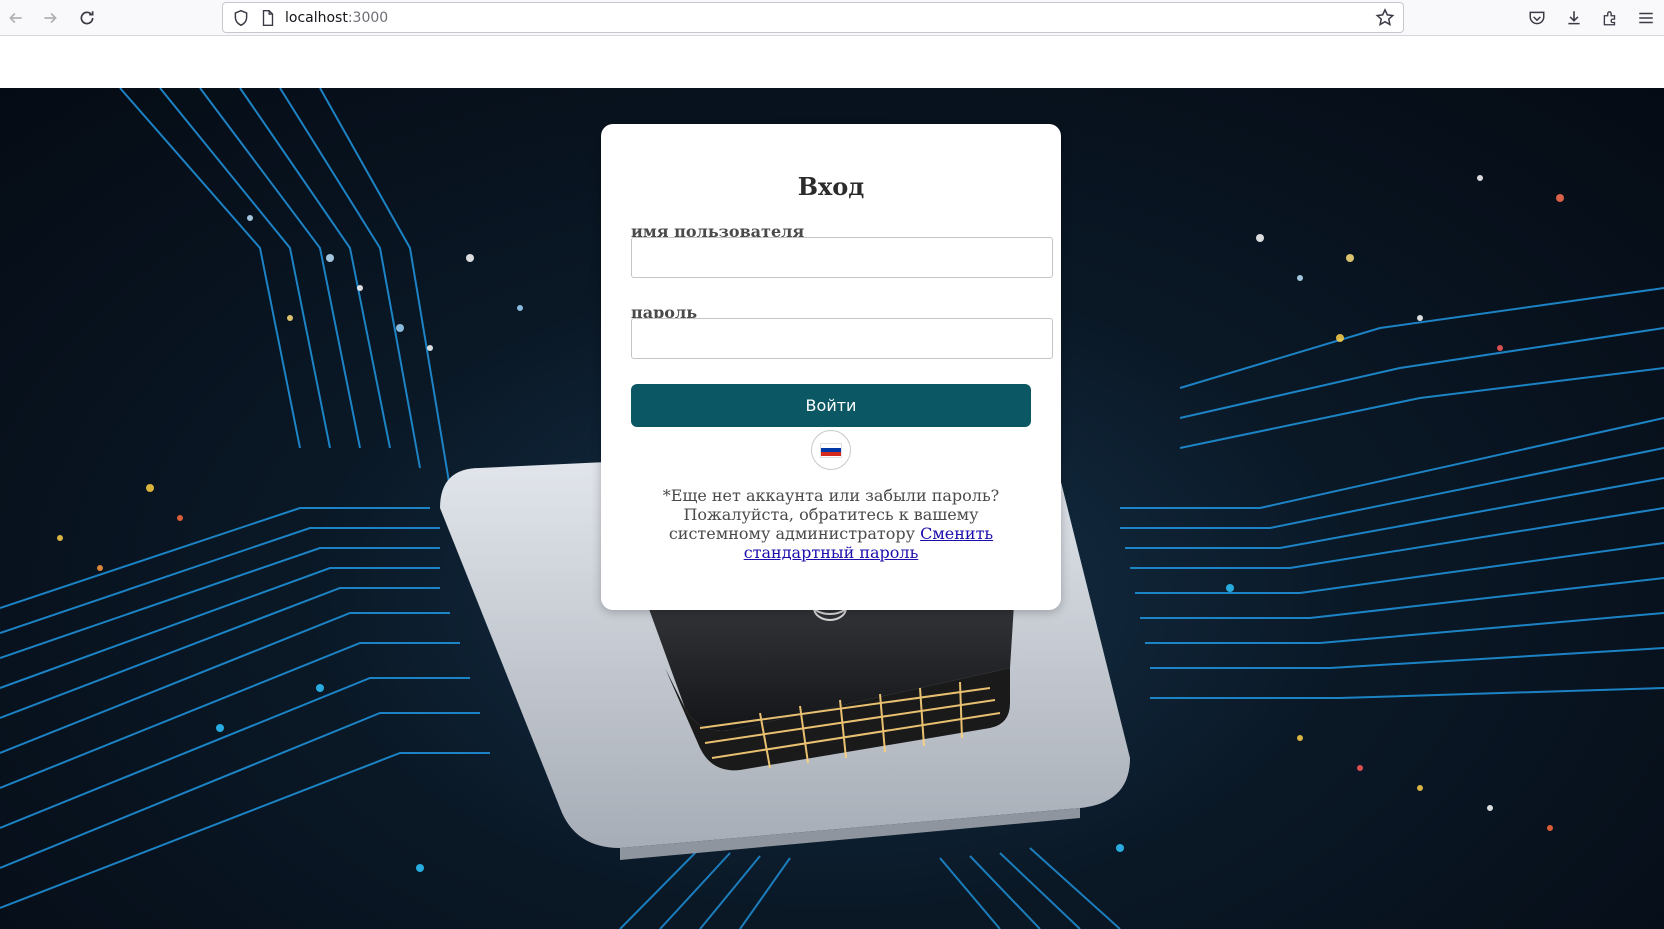 Image resolution: width=1664 pixels, height=929 pixels. What do you see at coordinates (1610, 18) in the screenshot?
I see `extensions-icon` at bounding box center [1610, 18].